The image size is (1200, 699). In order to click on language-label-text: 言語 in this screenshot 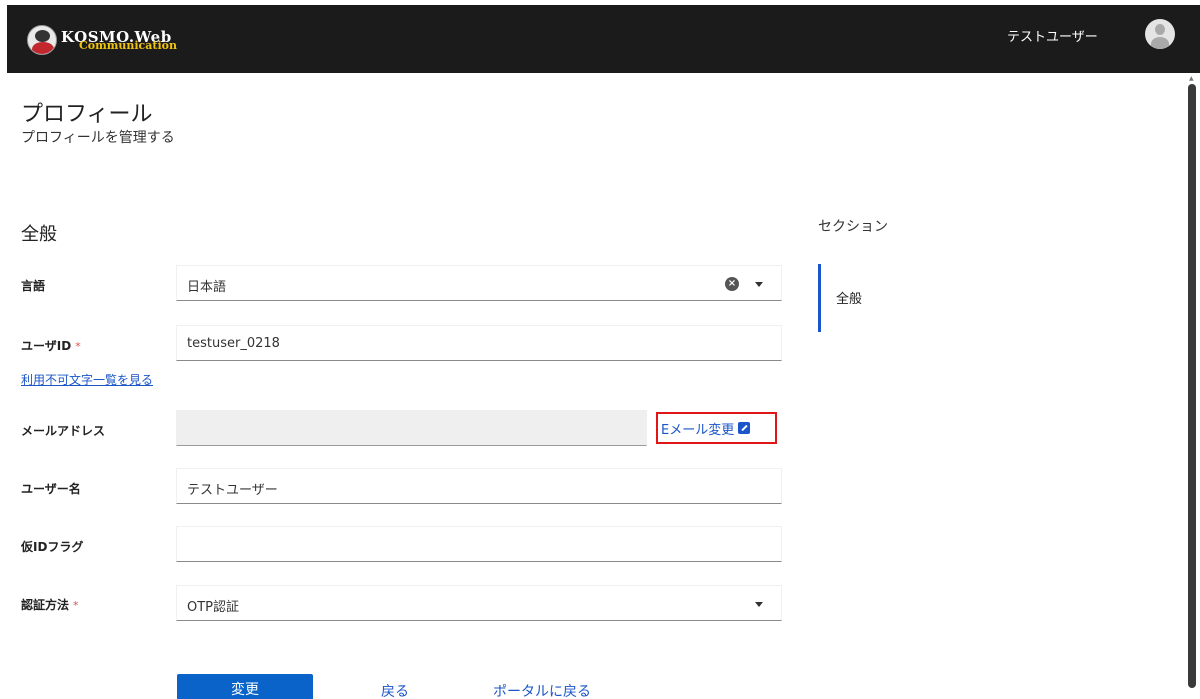, I will do `click(33, 286)`.